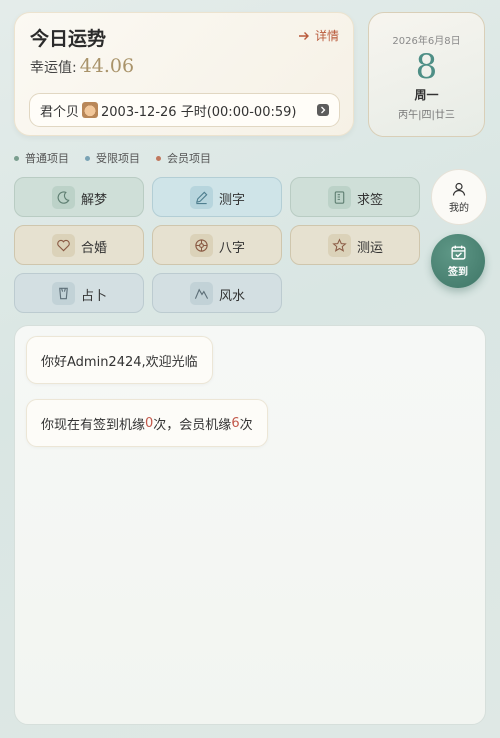  I want to click on tile-lot: 求签, so click(355, 197).